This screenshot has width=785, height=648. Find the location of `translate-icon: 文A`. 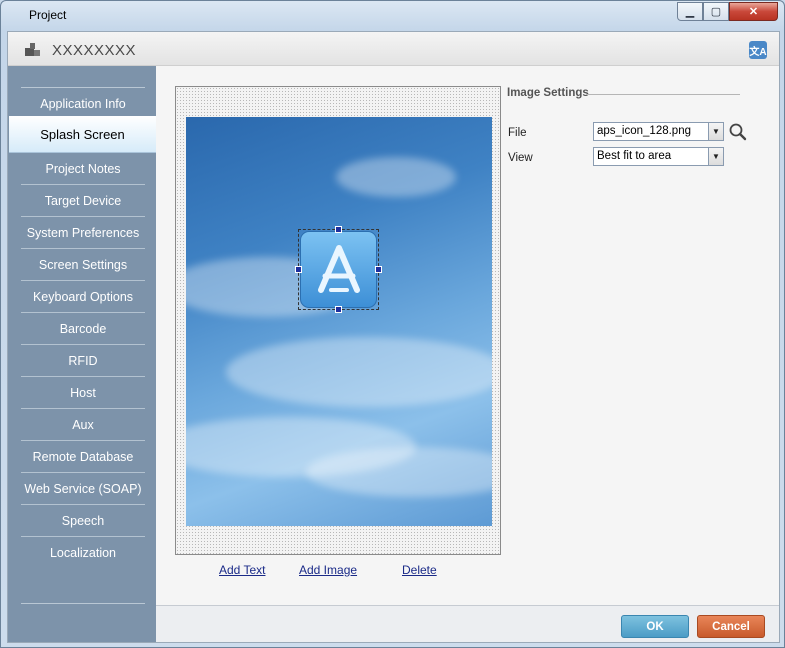

translate-icon: 文A is located at coordinates (758, 50).